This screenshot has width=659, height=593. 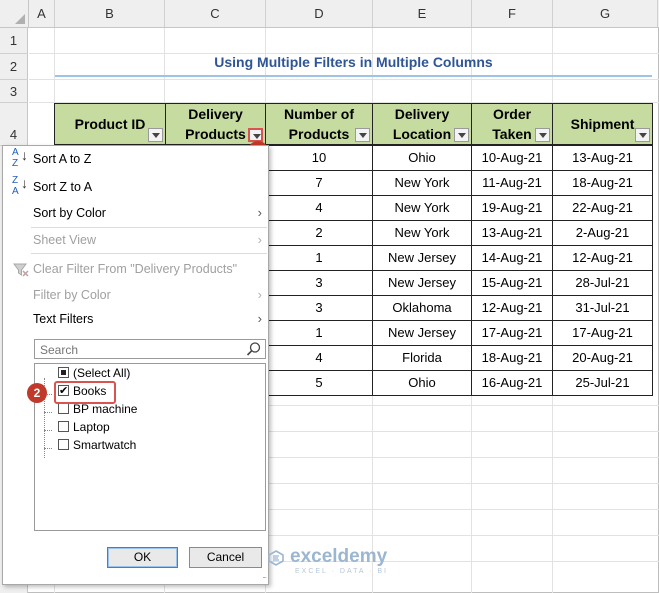 I want to click on menu-item-label: Clear Filter From "Delivery Products", so click(x=135, y=269).